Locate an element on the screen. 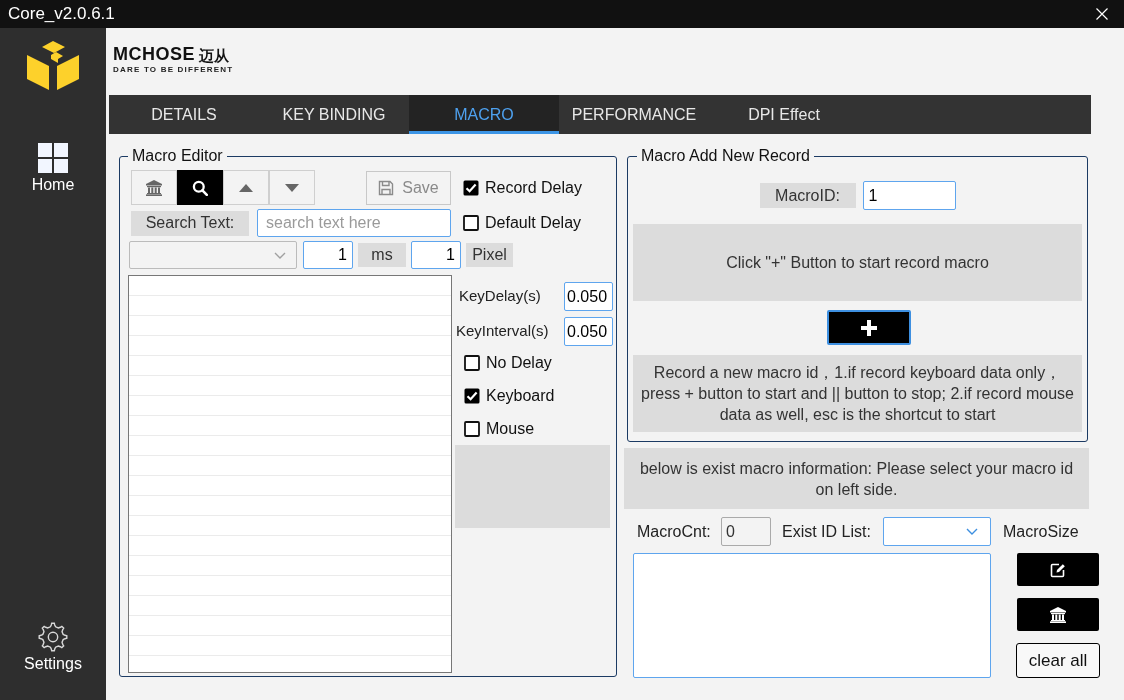  edit-icon is located at coordinates (1058, 569).